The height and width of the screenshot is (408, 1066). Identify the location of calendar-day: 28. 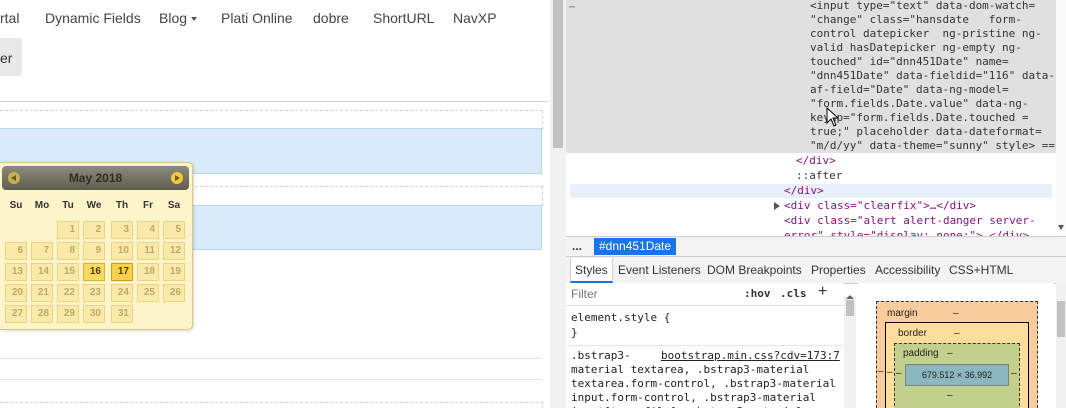
(42, 314).